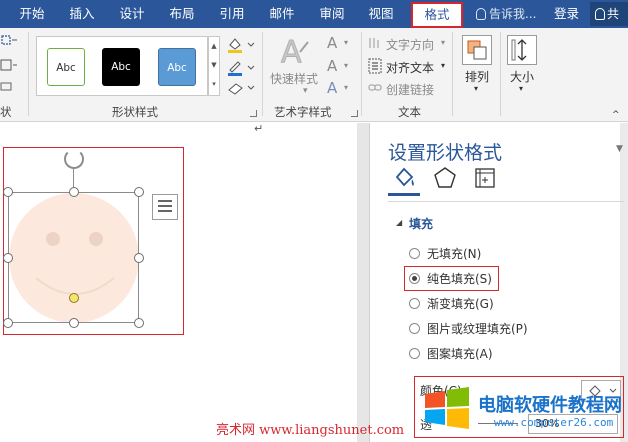 This screenshot has height=442, width=628. What do you see at coordinates (6, 112) in the screenshot?
I see `insert-shapes-group-label: 状` at bounding box center [6, 112].